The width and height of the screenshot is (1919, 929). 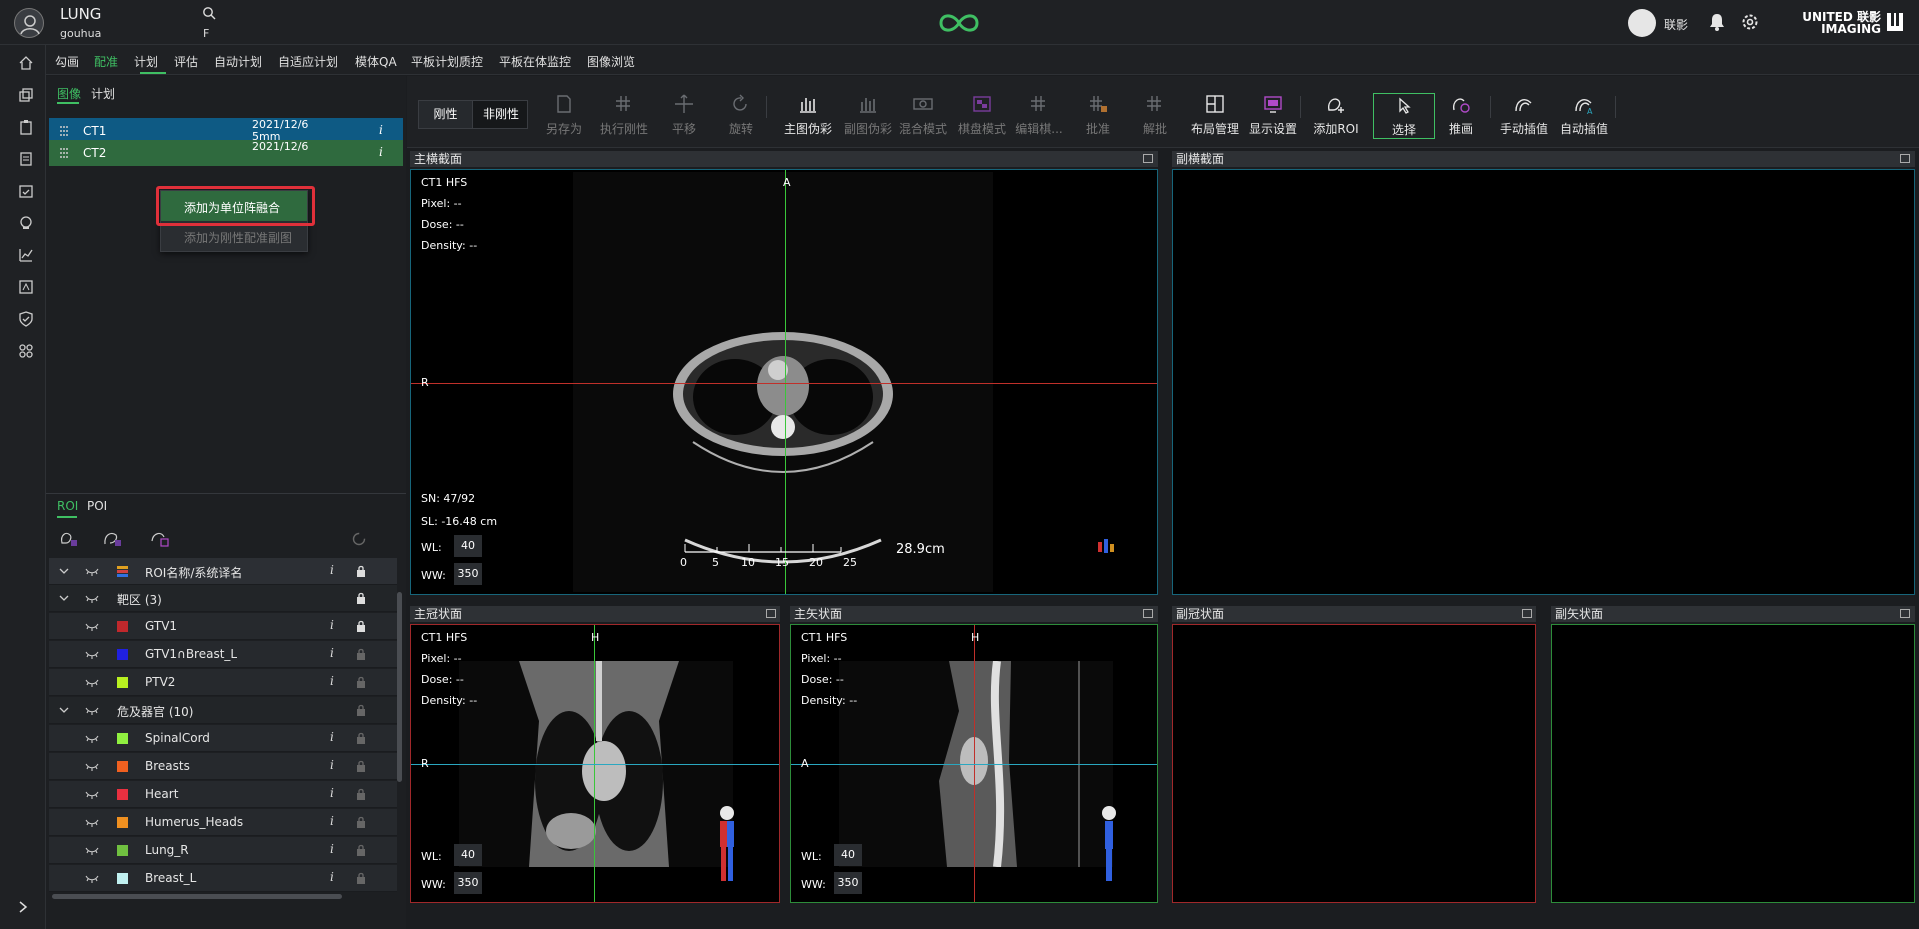 What do you see at coordinates (67, 506) in the screenshot?
I see `tab-roi: ROI` at bounding box center [67, 506].